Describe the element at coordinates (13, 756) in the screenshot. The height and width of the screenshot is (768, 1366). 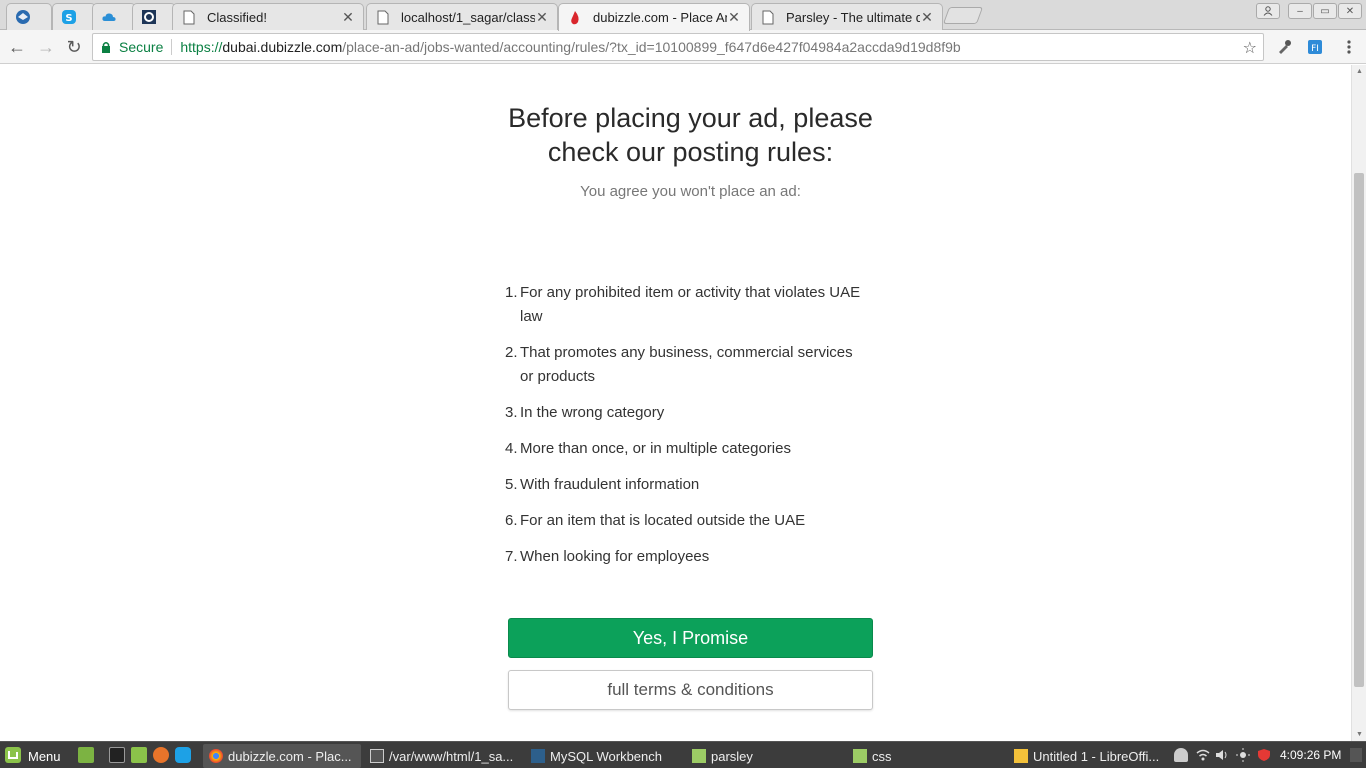
I see `mint-logo-icon` at that location.